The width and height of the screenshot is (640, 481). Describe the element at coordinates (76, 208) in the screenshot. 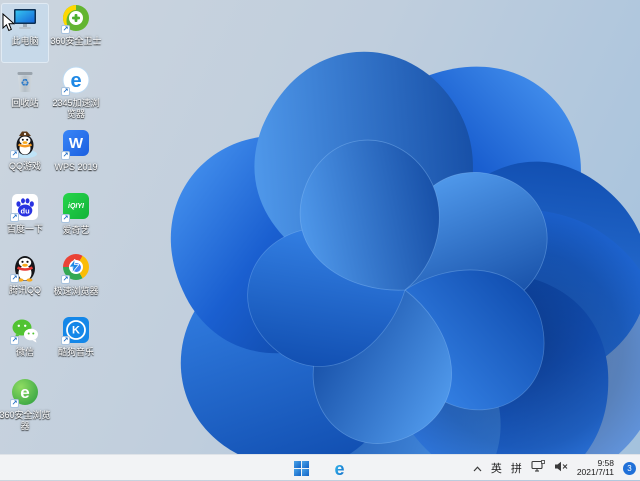

I see `iqiyi-icon: iQIYI ↗` at that location.